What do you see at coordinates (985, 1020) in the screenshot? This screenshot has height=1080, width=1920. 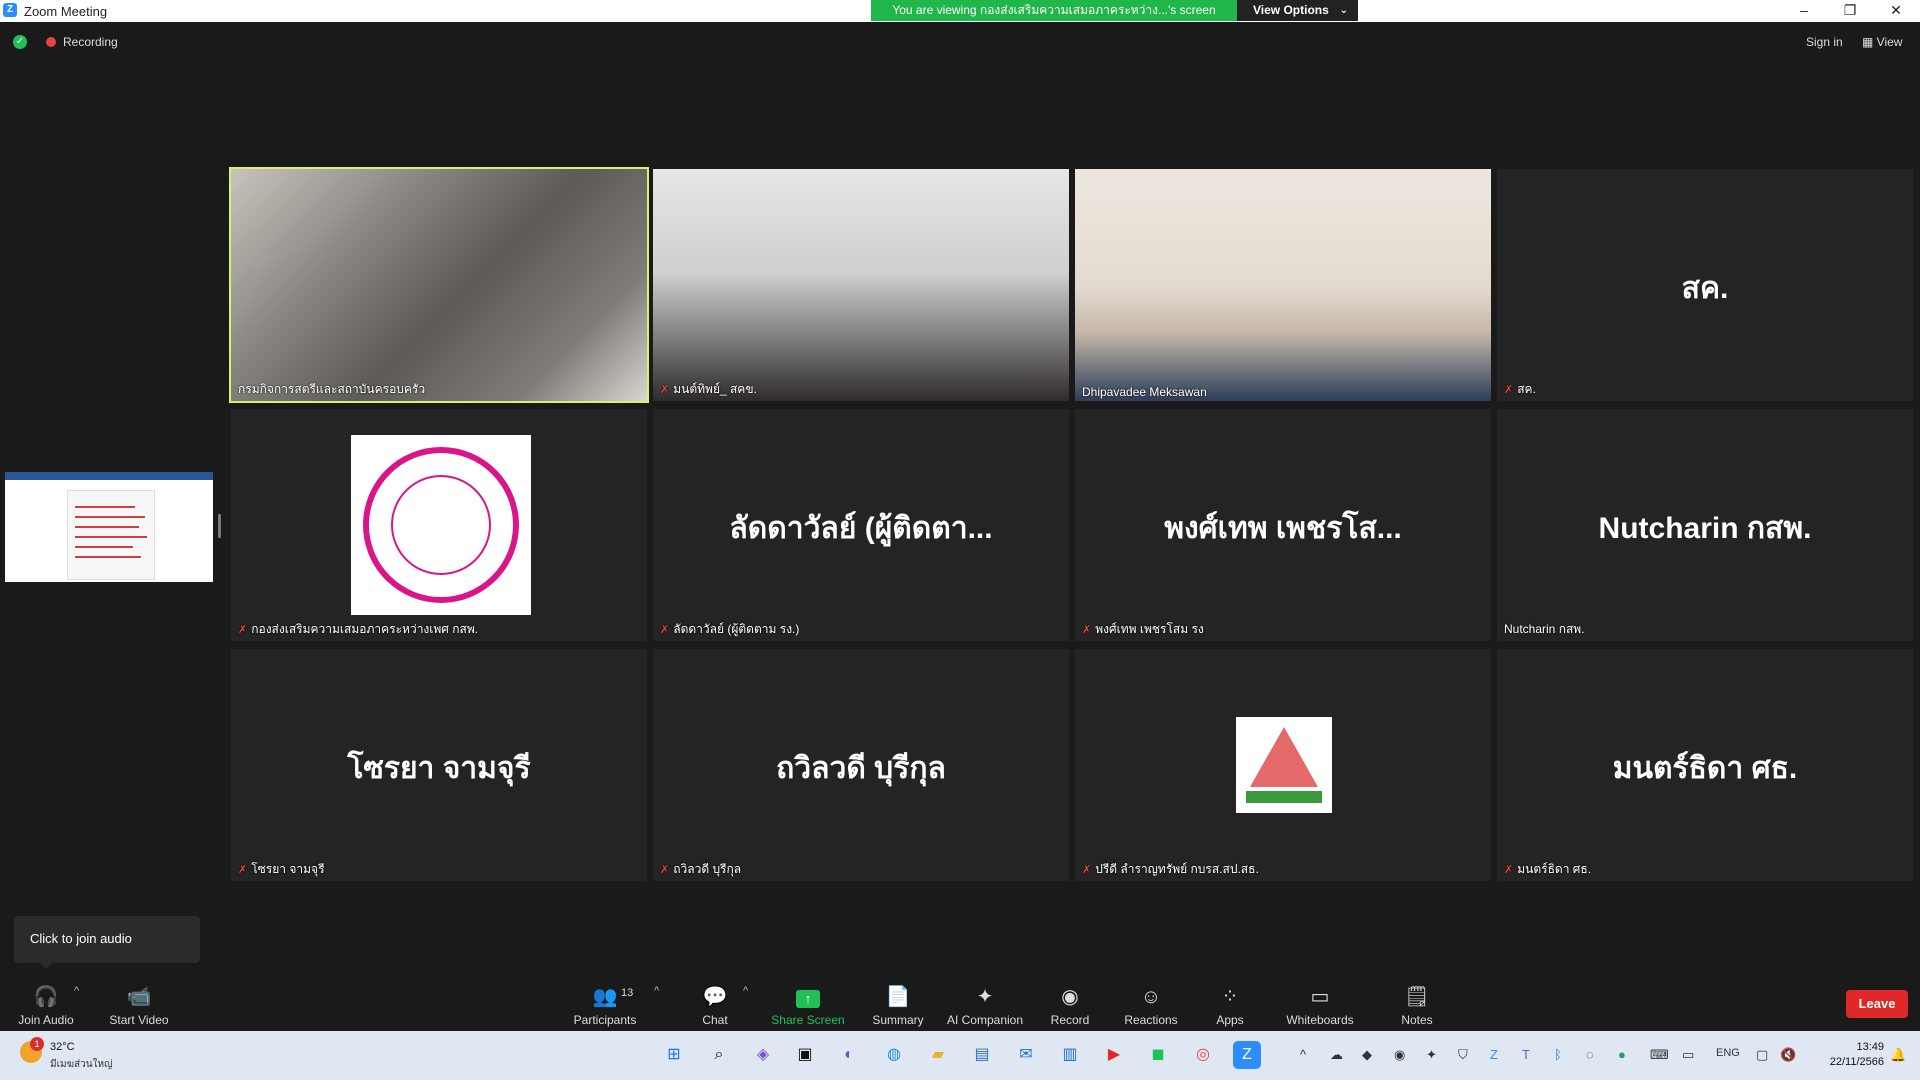 I see `ai-companion-label: AI Companion` at bounding box center [985, 1020].